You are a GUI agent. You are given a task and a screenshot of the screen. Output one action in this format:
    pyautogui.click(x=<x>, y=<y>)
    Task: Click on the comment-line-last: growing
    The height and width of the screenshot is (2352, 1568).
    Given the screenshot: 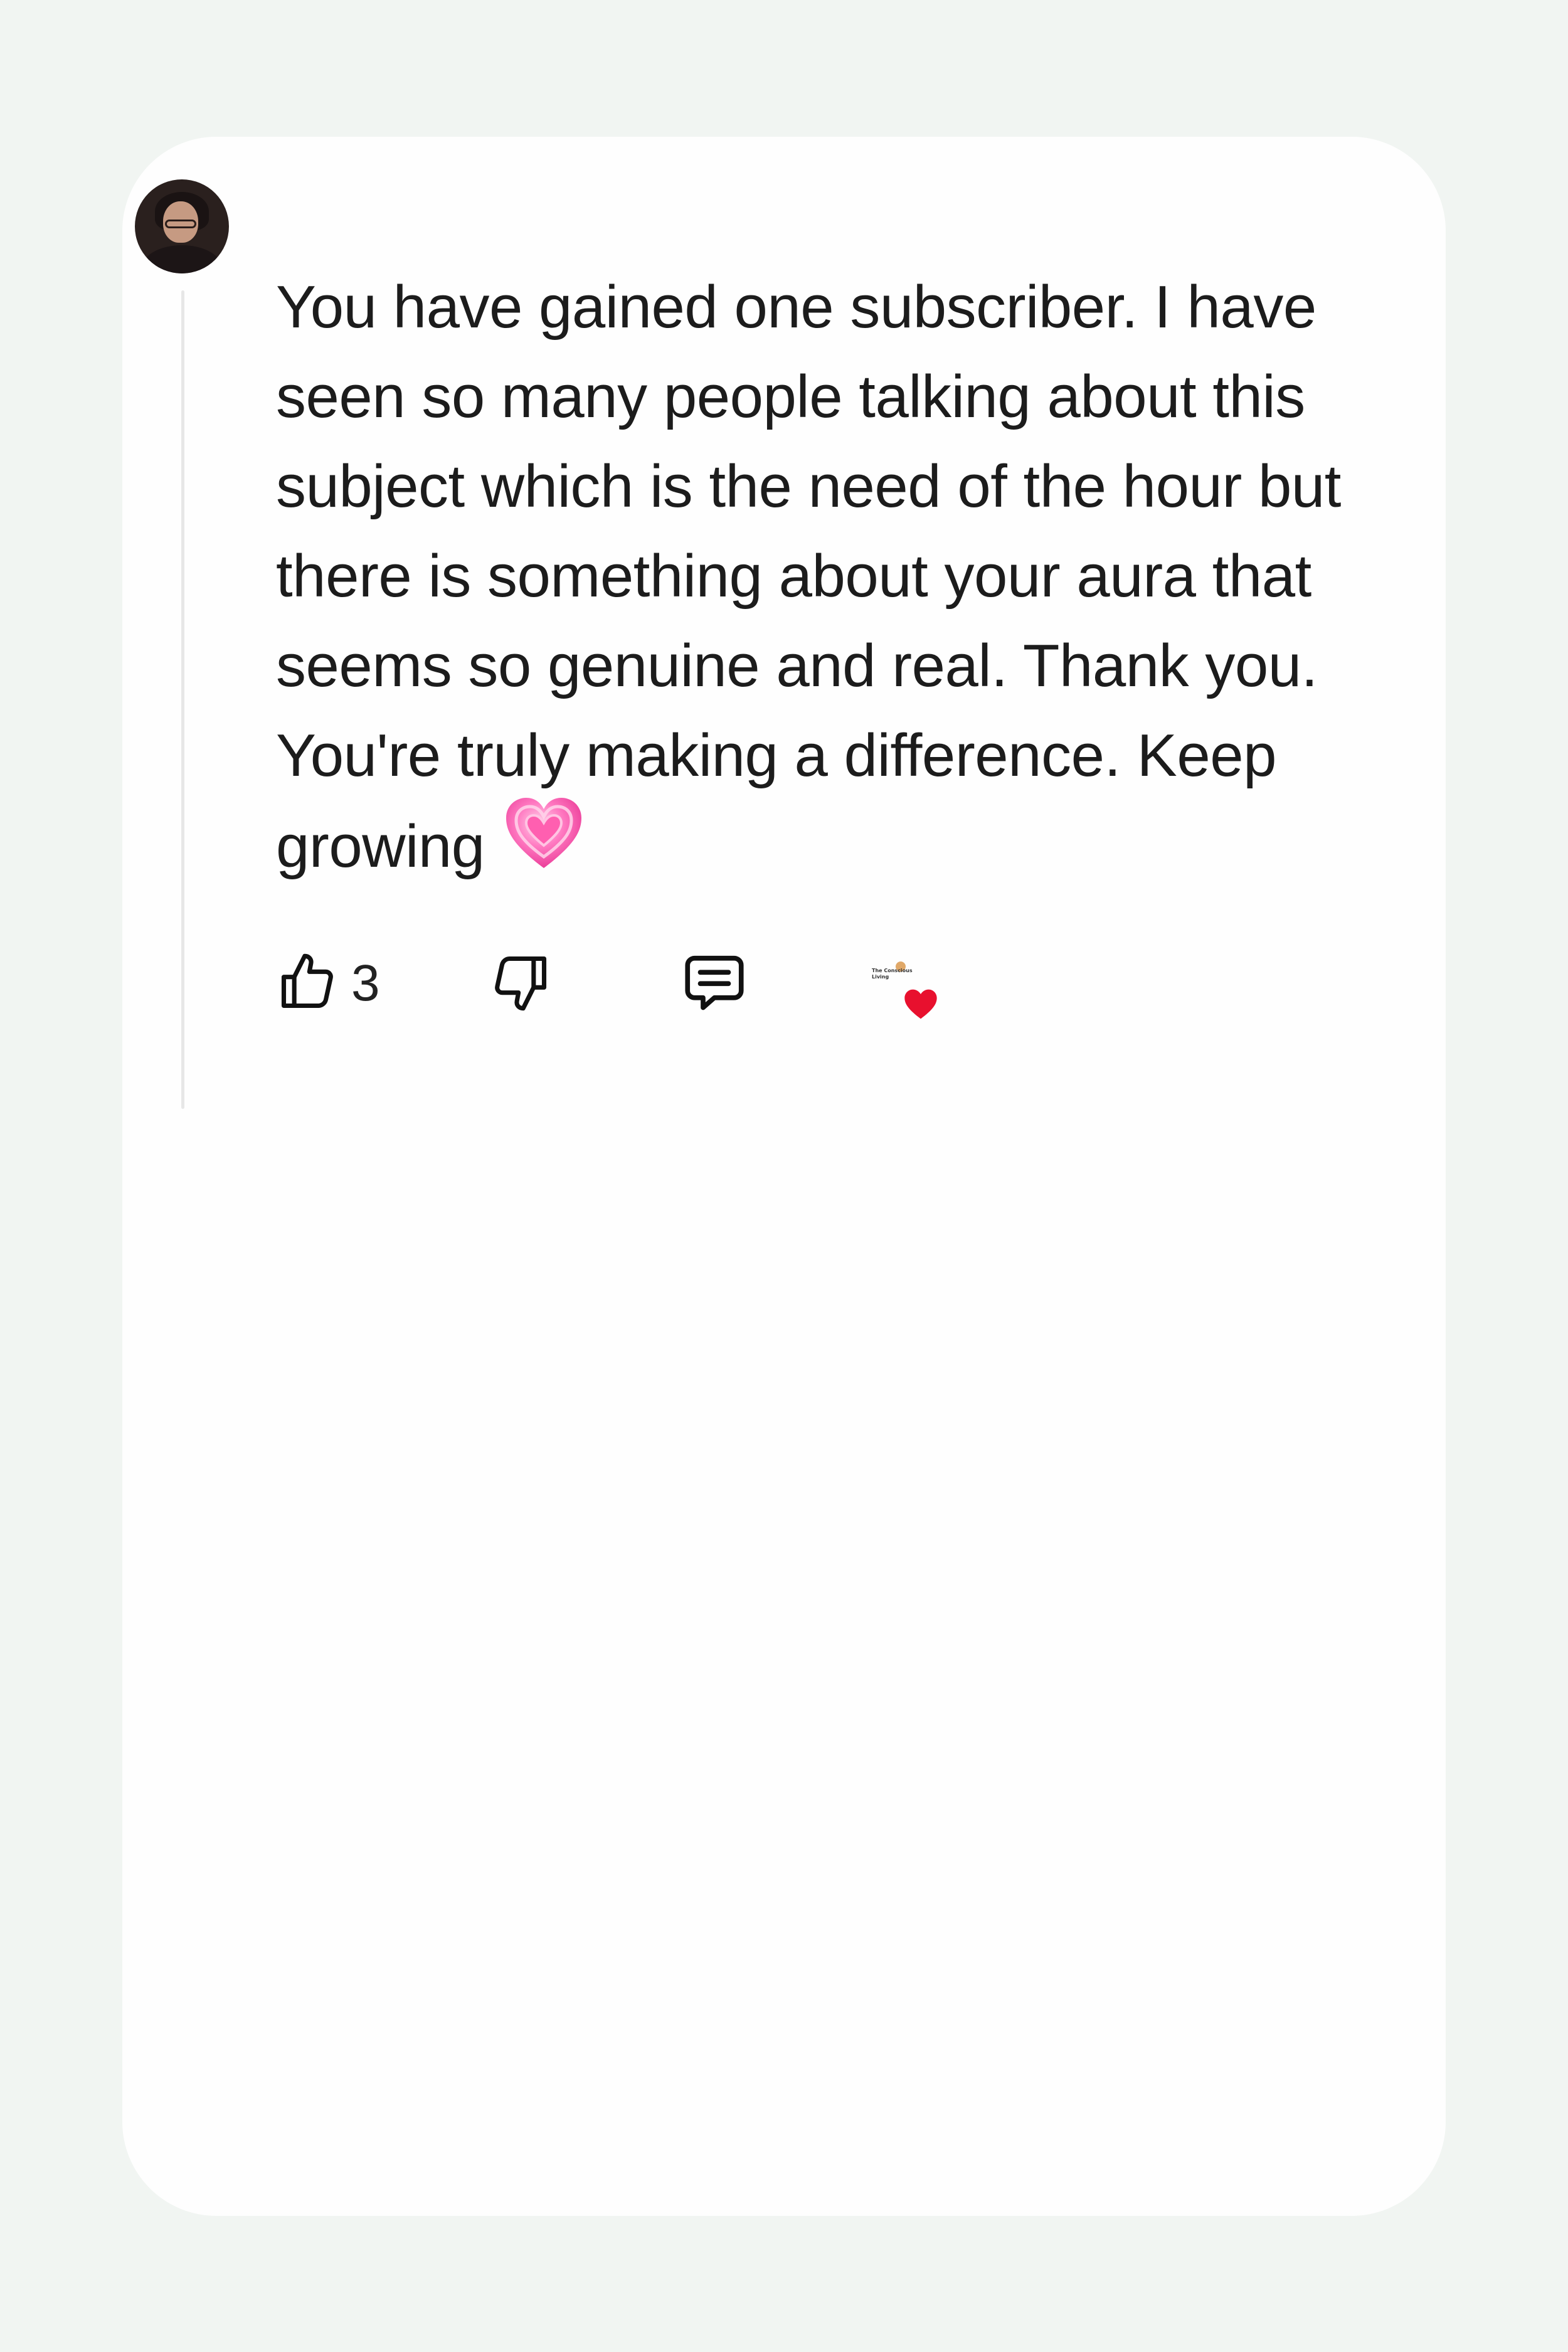 What is the action you would take?
    pyautogui.click(x=863, y=844)
    